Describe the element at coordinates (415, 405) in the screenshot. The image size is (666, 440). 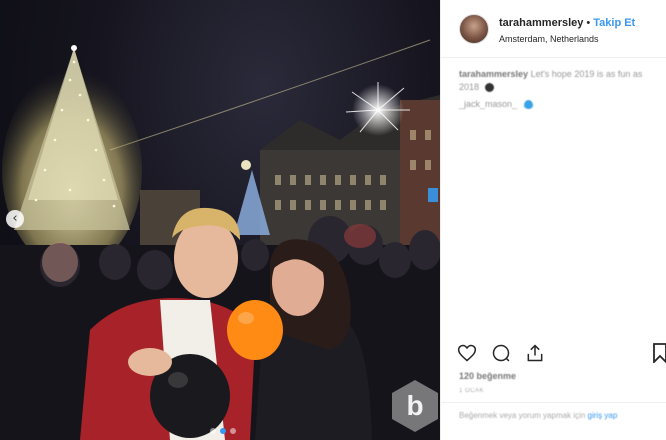
I see `watermark-letter: b` at that location.